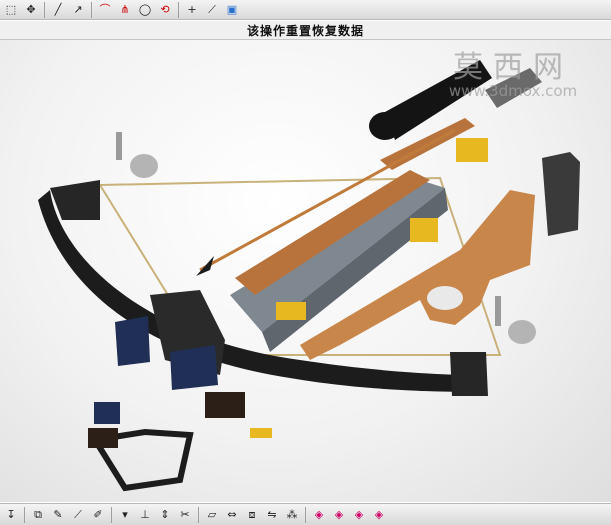 The width and height of the screenshot is (611, 525). What do you see at coordinates (144, 166) in the screenshot?
I see `pulley-left` at bounding box center [144, 166].